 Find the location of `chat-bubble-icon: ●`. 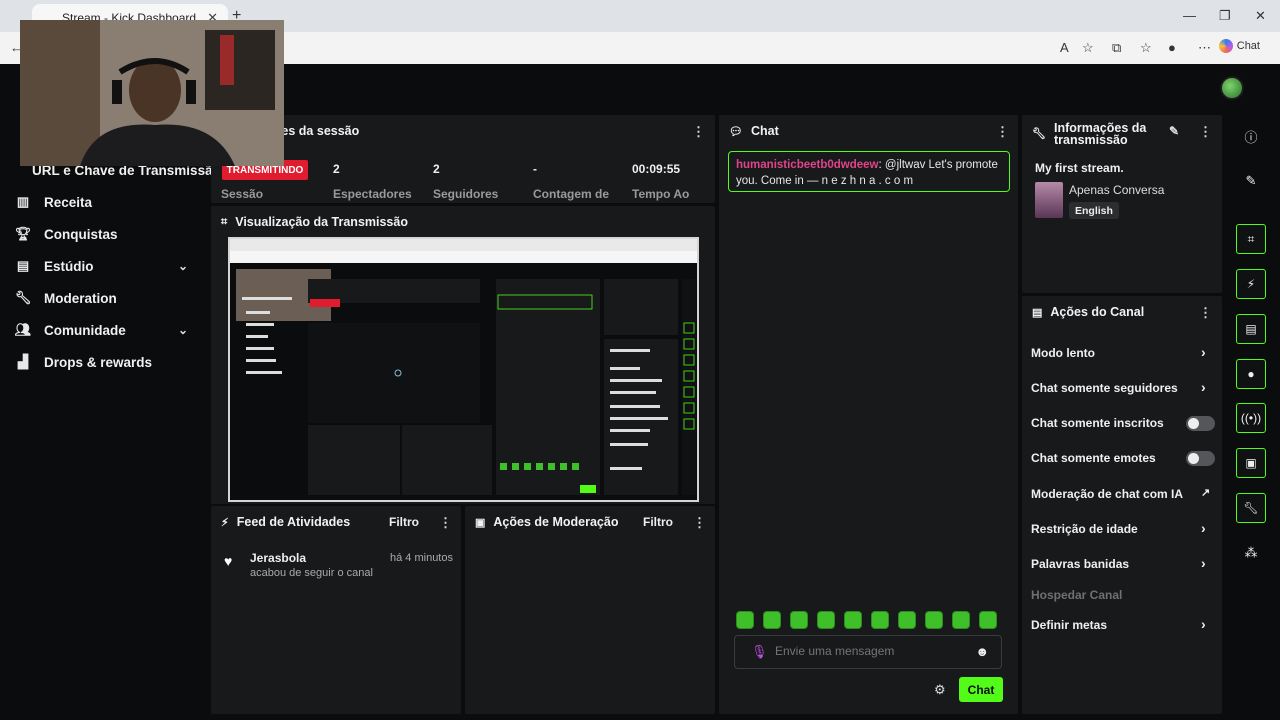

chat-bubble-icon: ● is located at coordinates (1251, 374).